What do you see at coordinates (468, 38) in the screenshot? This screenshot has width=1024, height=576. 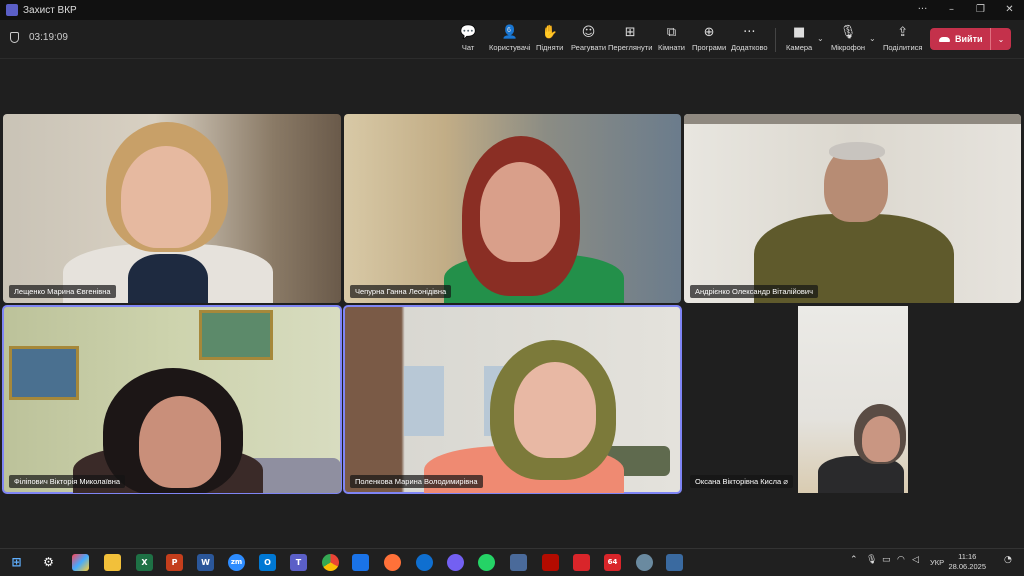 I see `chat-button: 💬 Чат` at bounding box center [468, 38].